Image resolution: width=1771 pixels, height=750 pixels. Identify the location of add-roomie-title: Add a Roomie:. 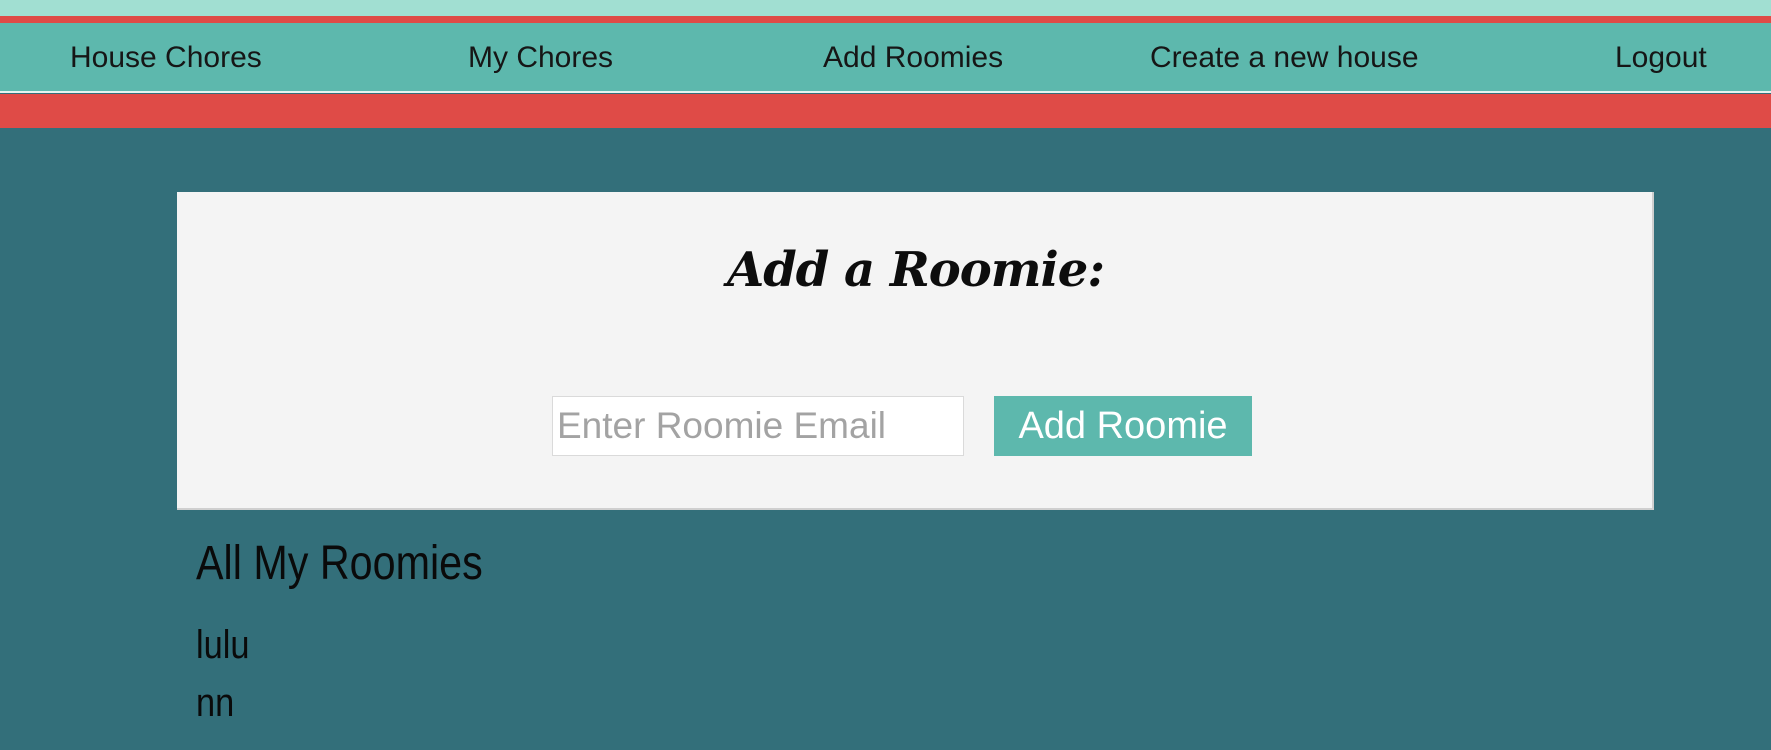
(915, 270).